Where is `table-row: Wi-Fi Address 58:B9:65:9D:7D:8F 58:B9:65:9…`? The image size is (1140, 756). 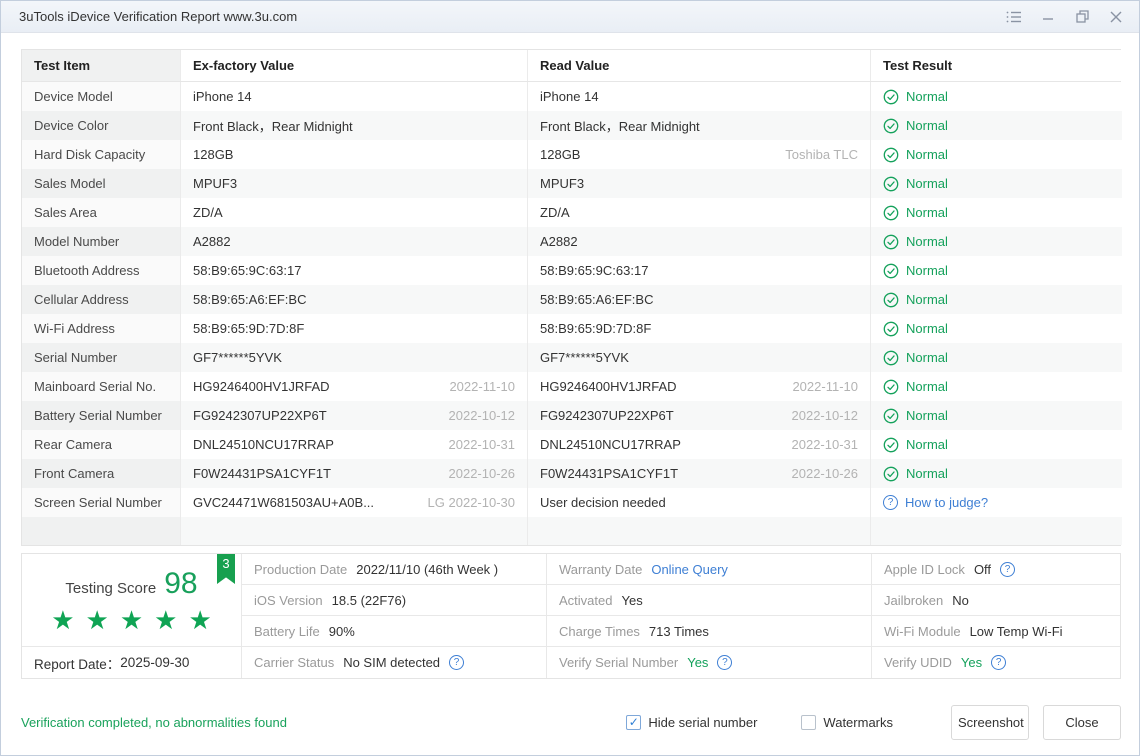
table-row: Wi-Fi Address 58:B9:65:9D:7D:8F 58:B9:65:9… is located at coordinates (572, 328).